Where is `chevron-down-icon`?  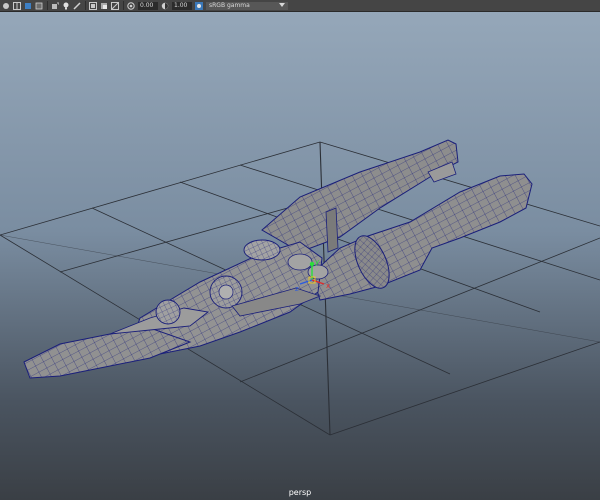
chevron-down-icon is located at coordinates (282, 6).